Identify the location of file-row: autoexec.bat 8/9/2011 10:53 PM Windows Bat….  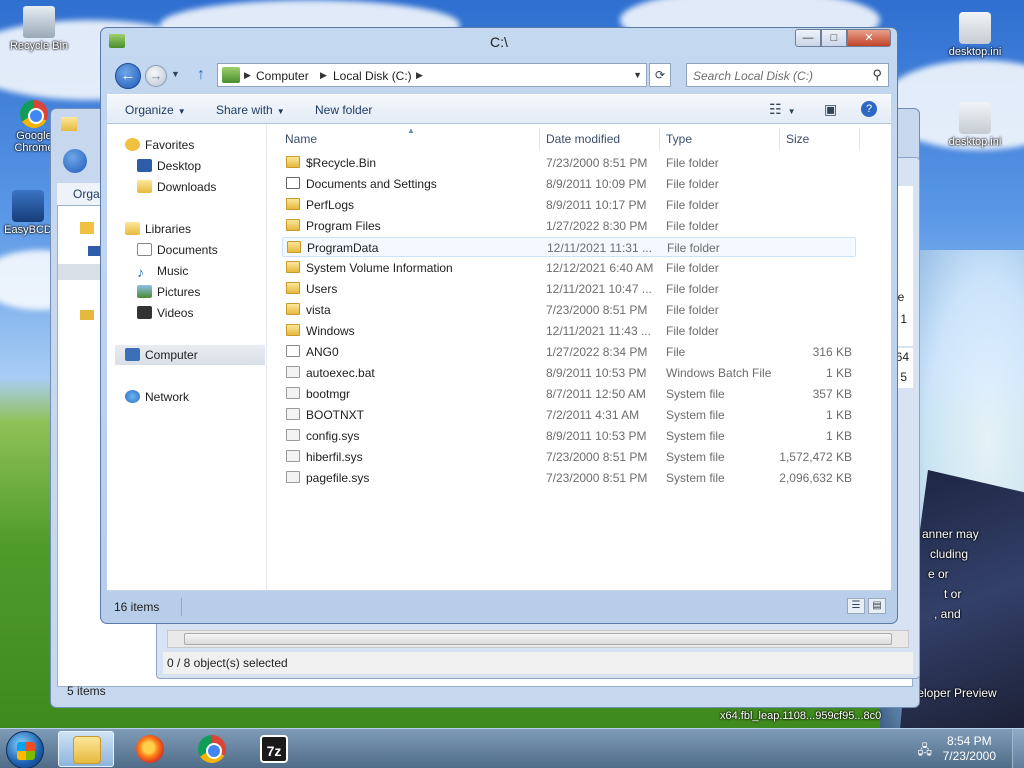
(569, 373).